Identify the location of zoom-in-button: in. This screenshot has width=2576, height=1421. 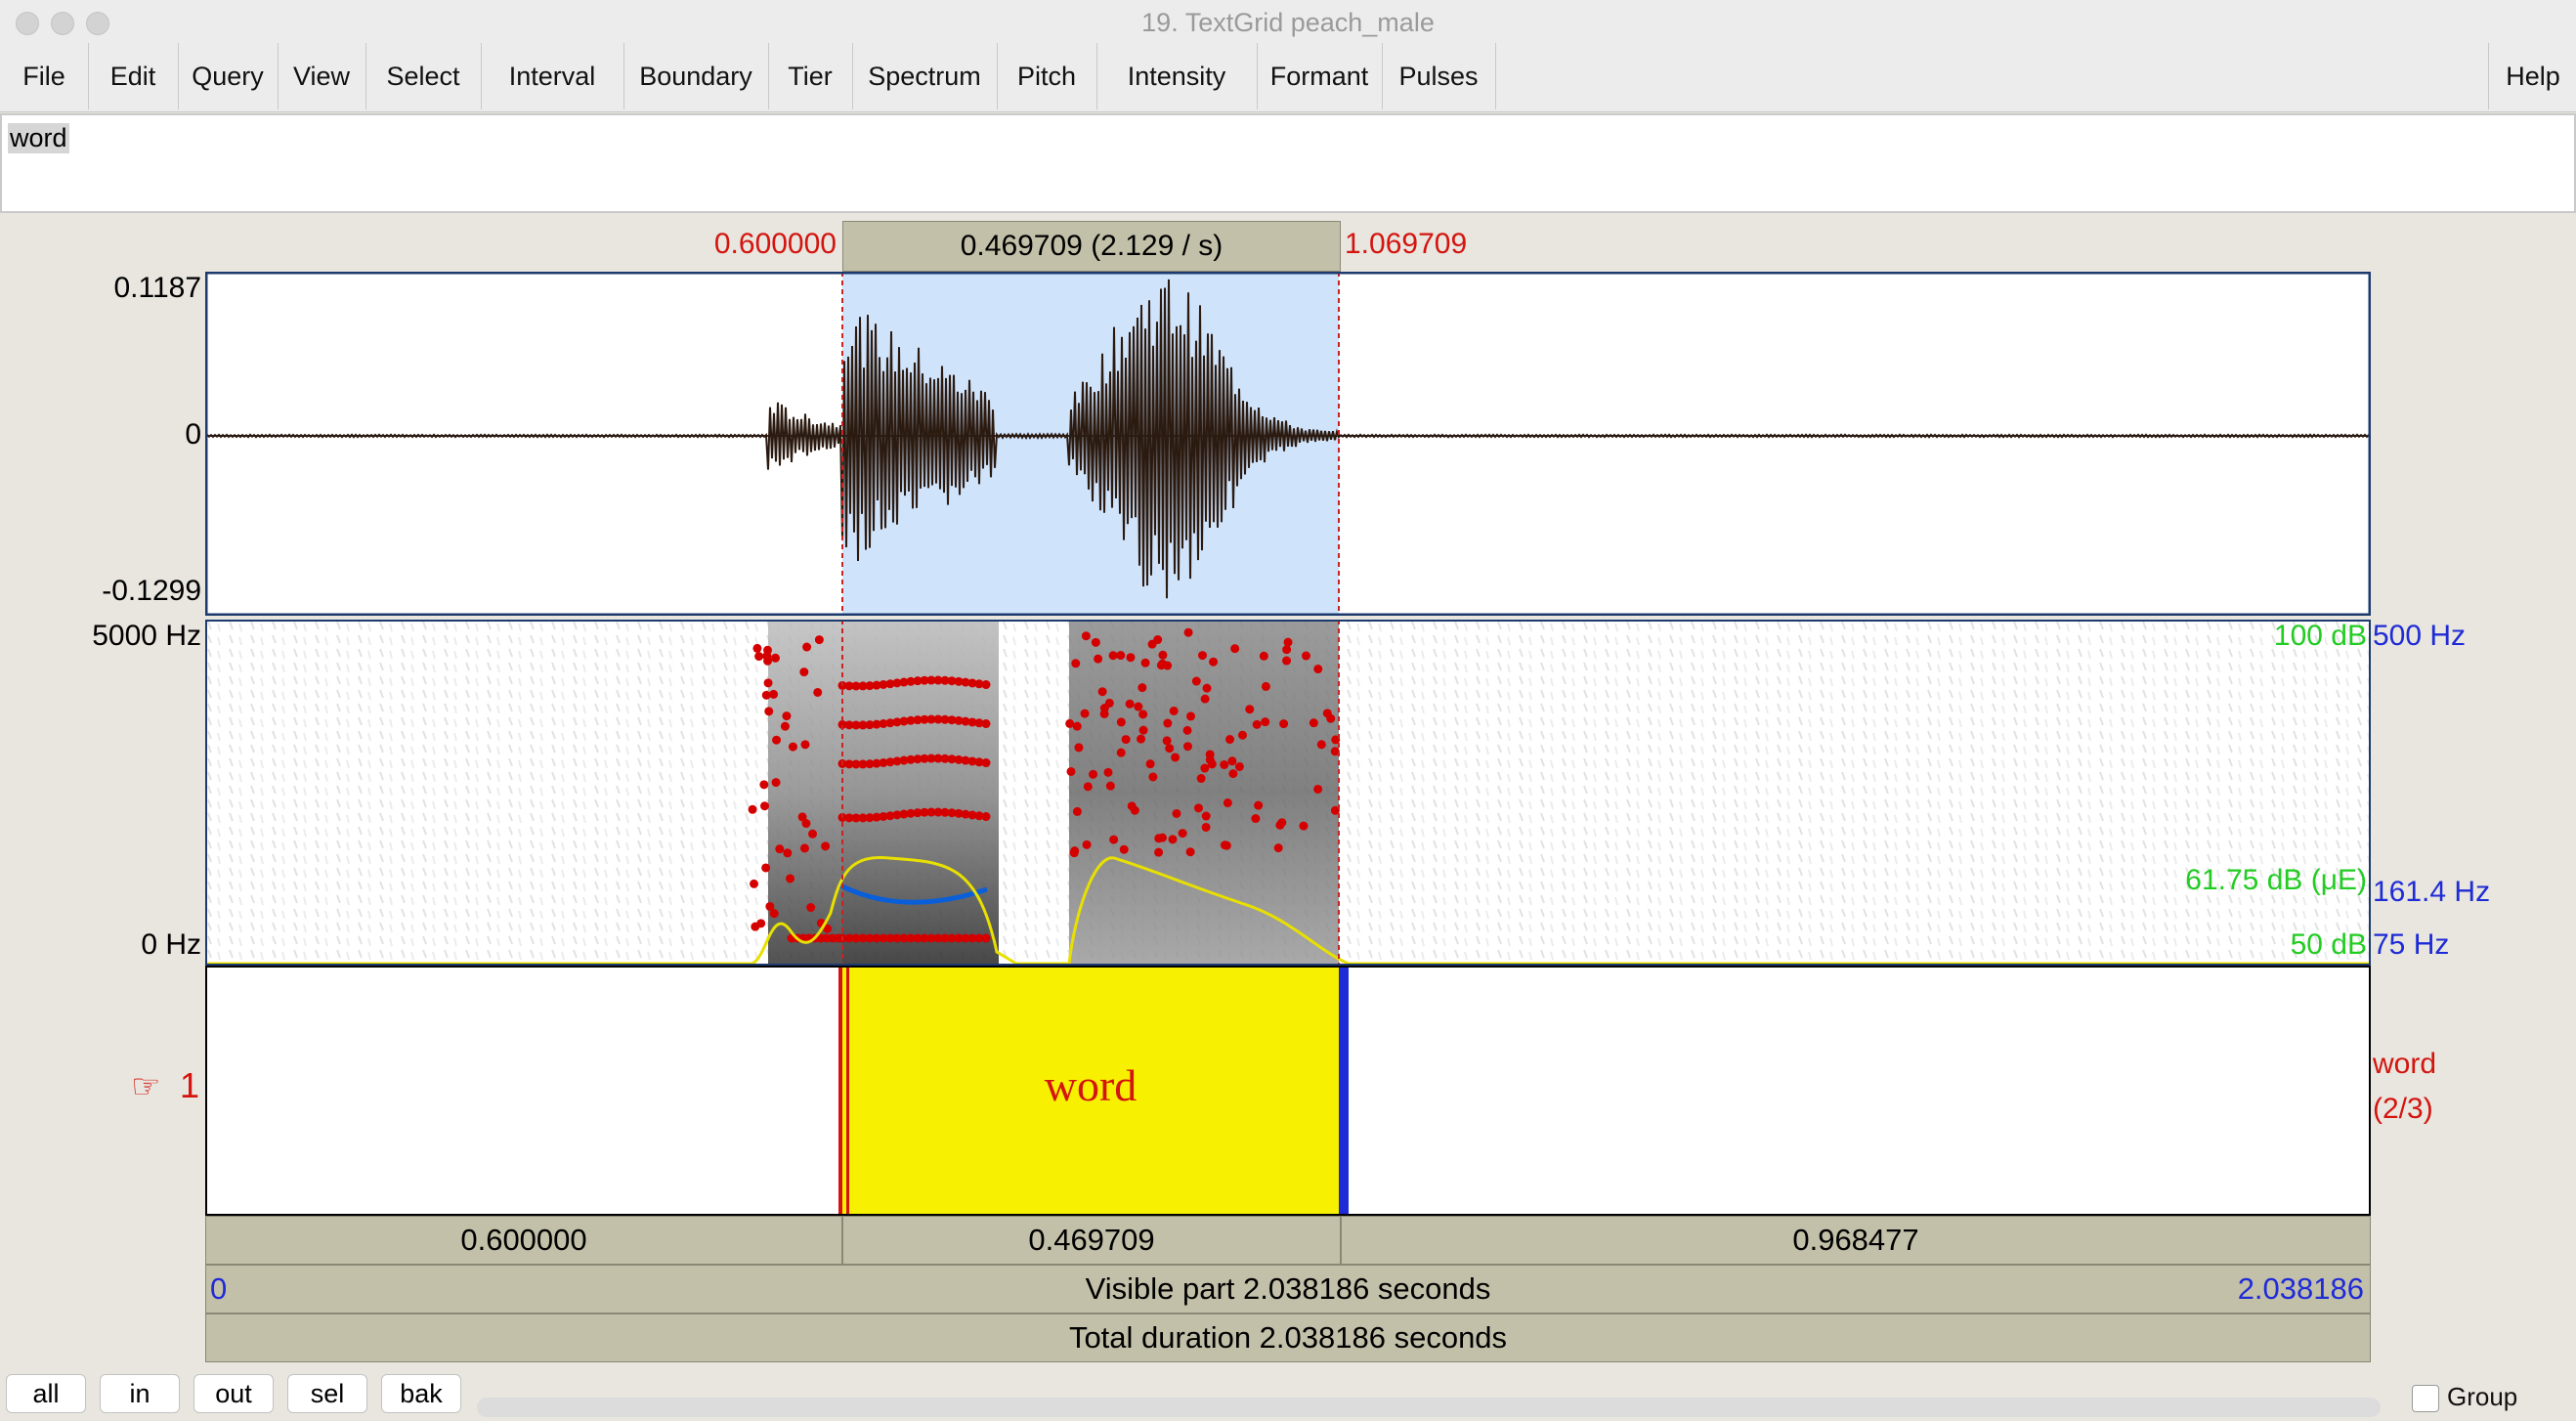
(140, 1393).